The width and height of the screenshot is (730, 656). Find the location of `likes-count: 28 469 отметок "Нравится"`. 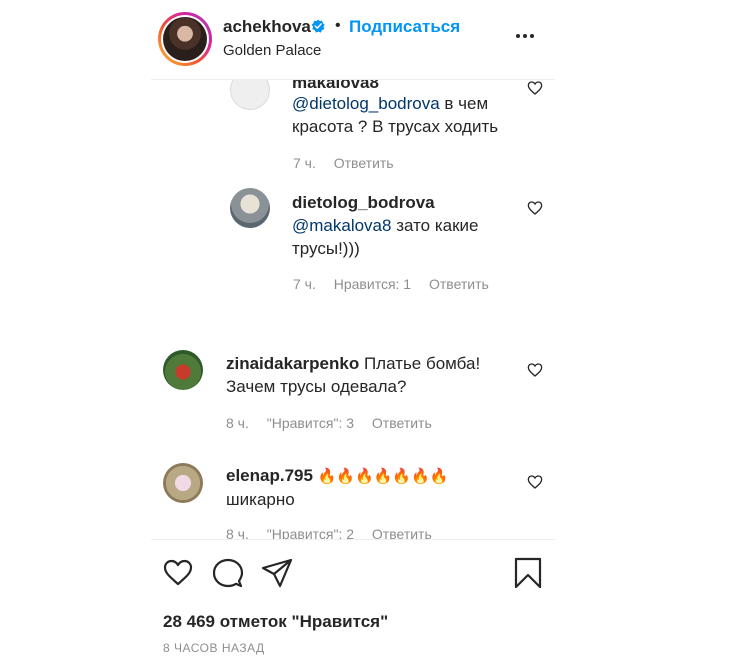

likes-count: 28 469 отметок "Нравится" is located at coordinates (275, 622).